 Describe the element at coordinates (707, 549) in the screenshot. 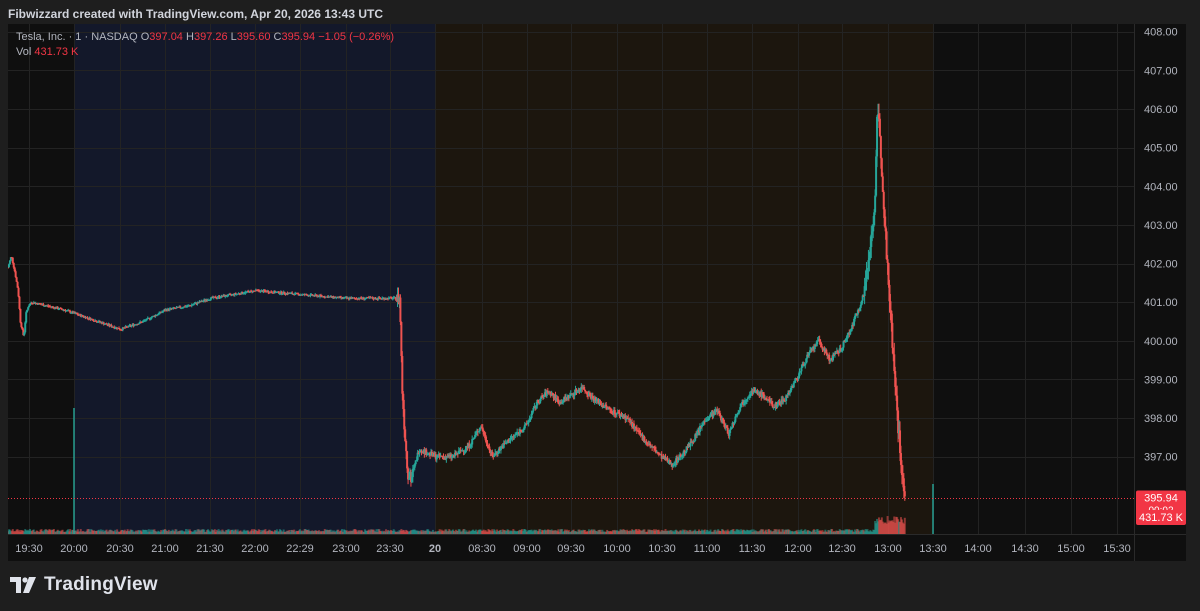

I see `x-tick-label: 11:00` at that location.